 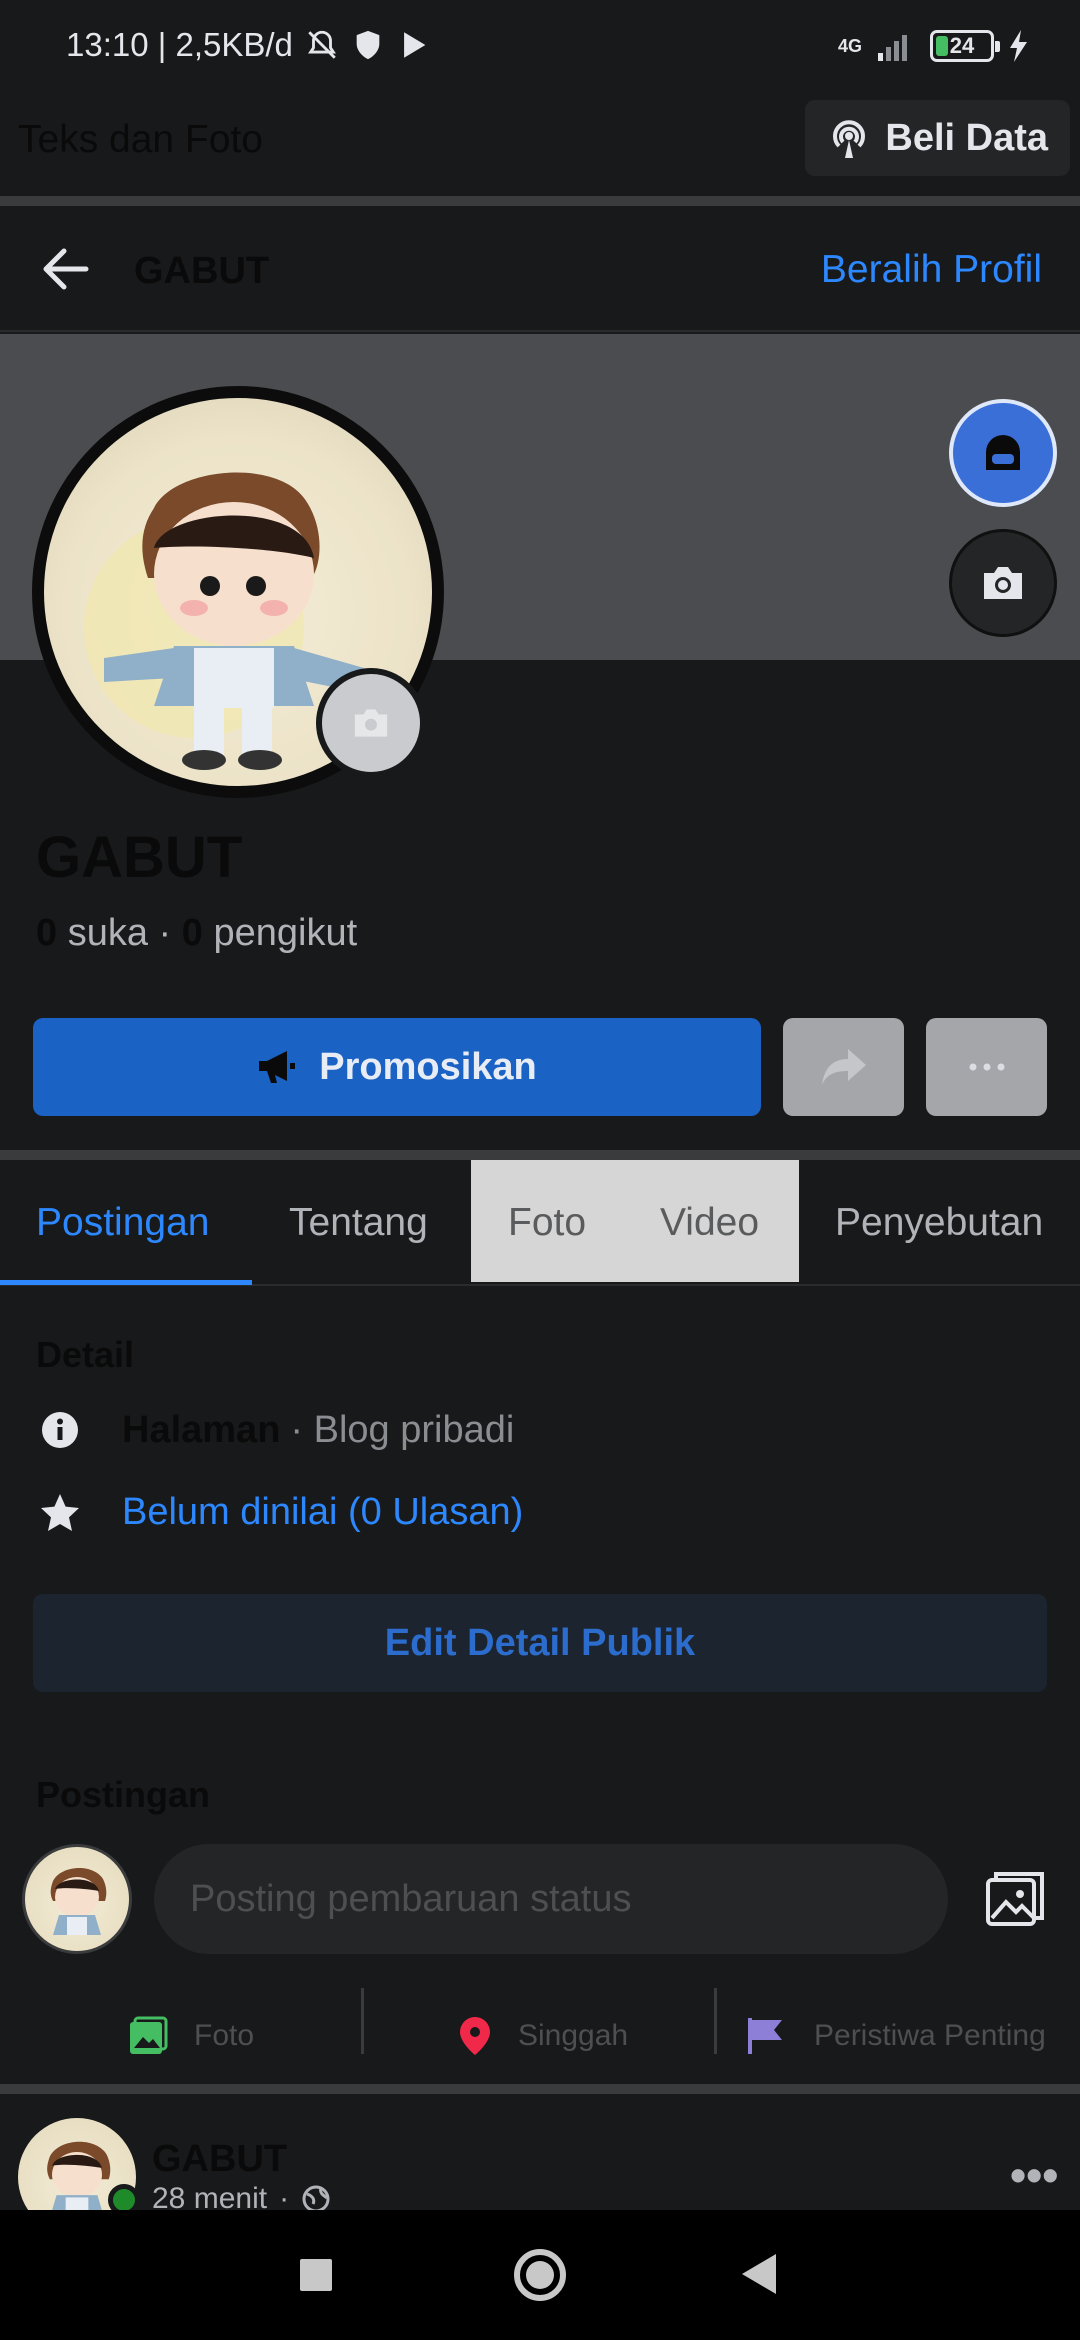 What do you see at coordinates (60, 1430) in the screenshot?
I see `info-icon` at bounding box center [60, 1430].